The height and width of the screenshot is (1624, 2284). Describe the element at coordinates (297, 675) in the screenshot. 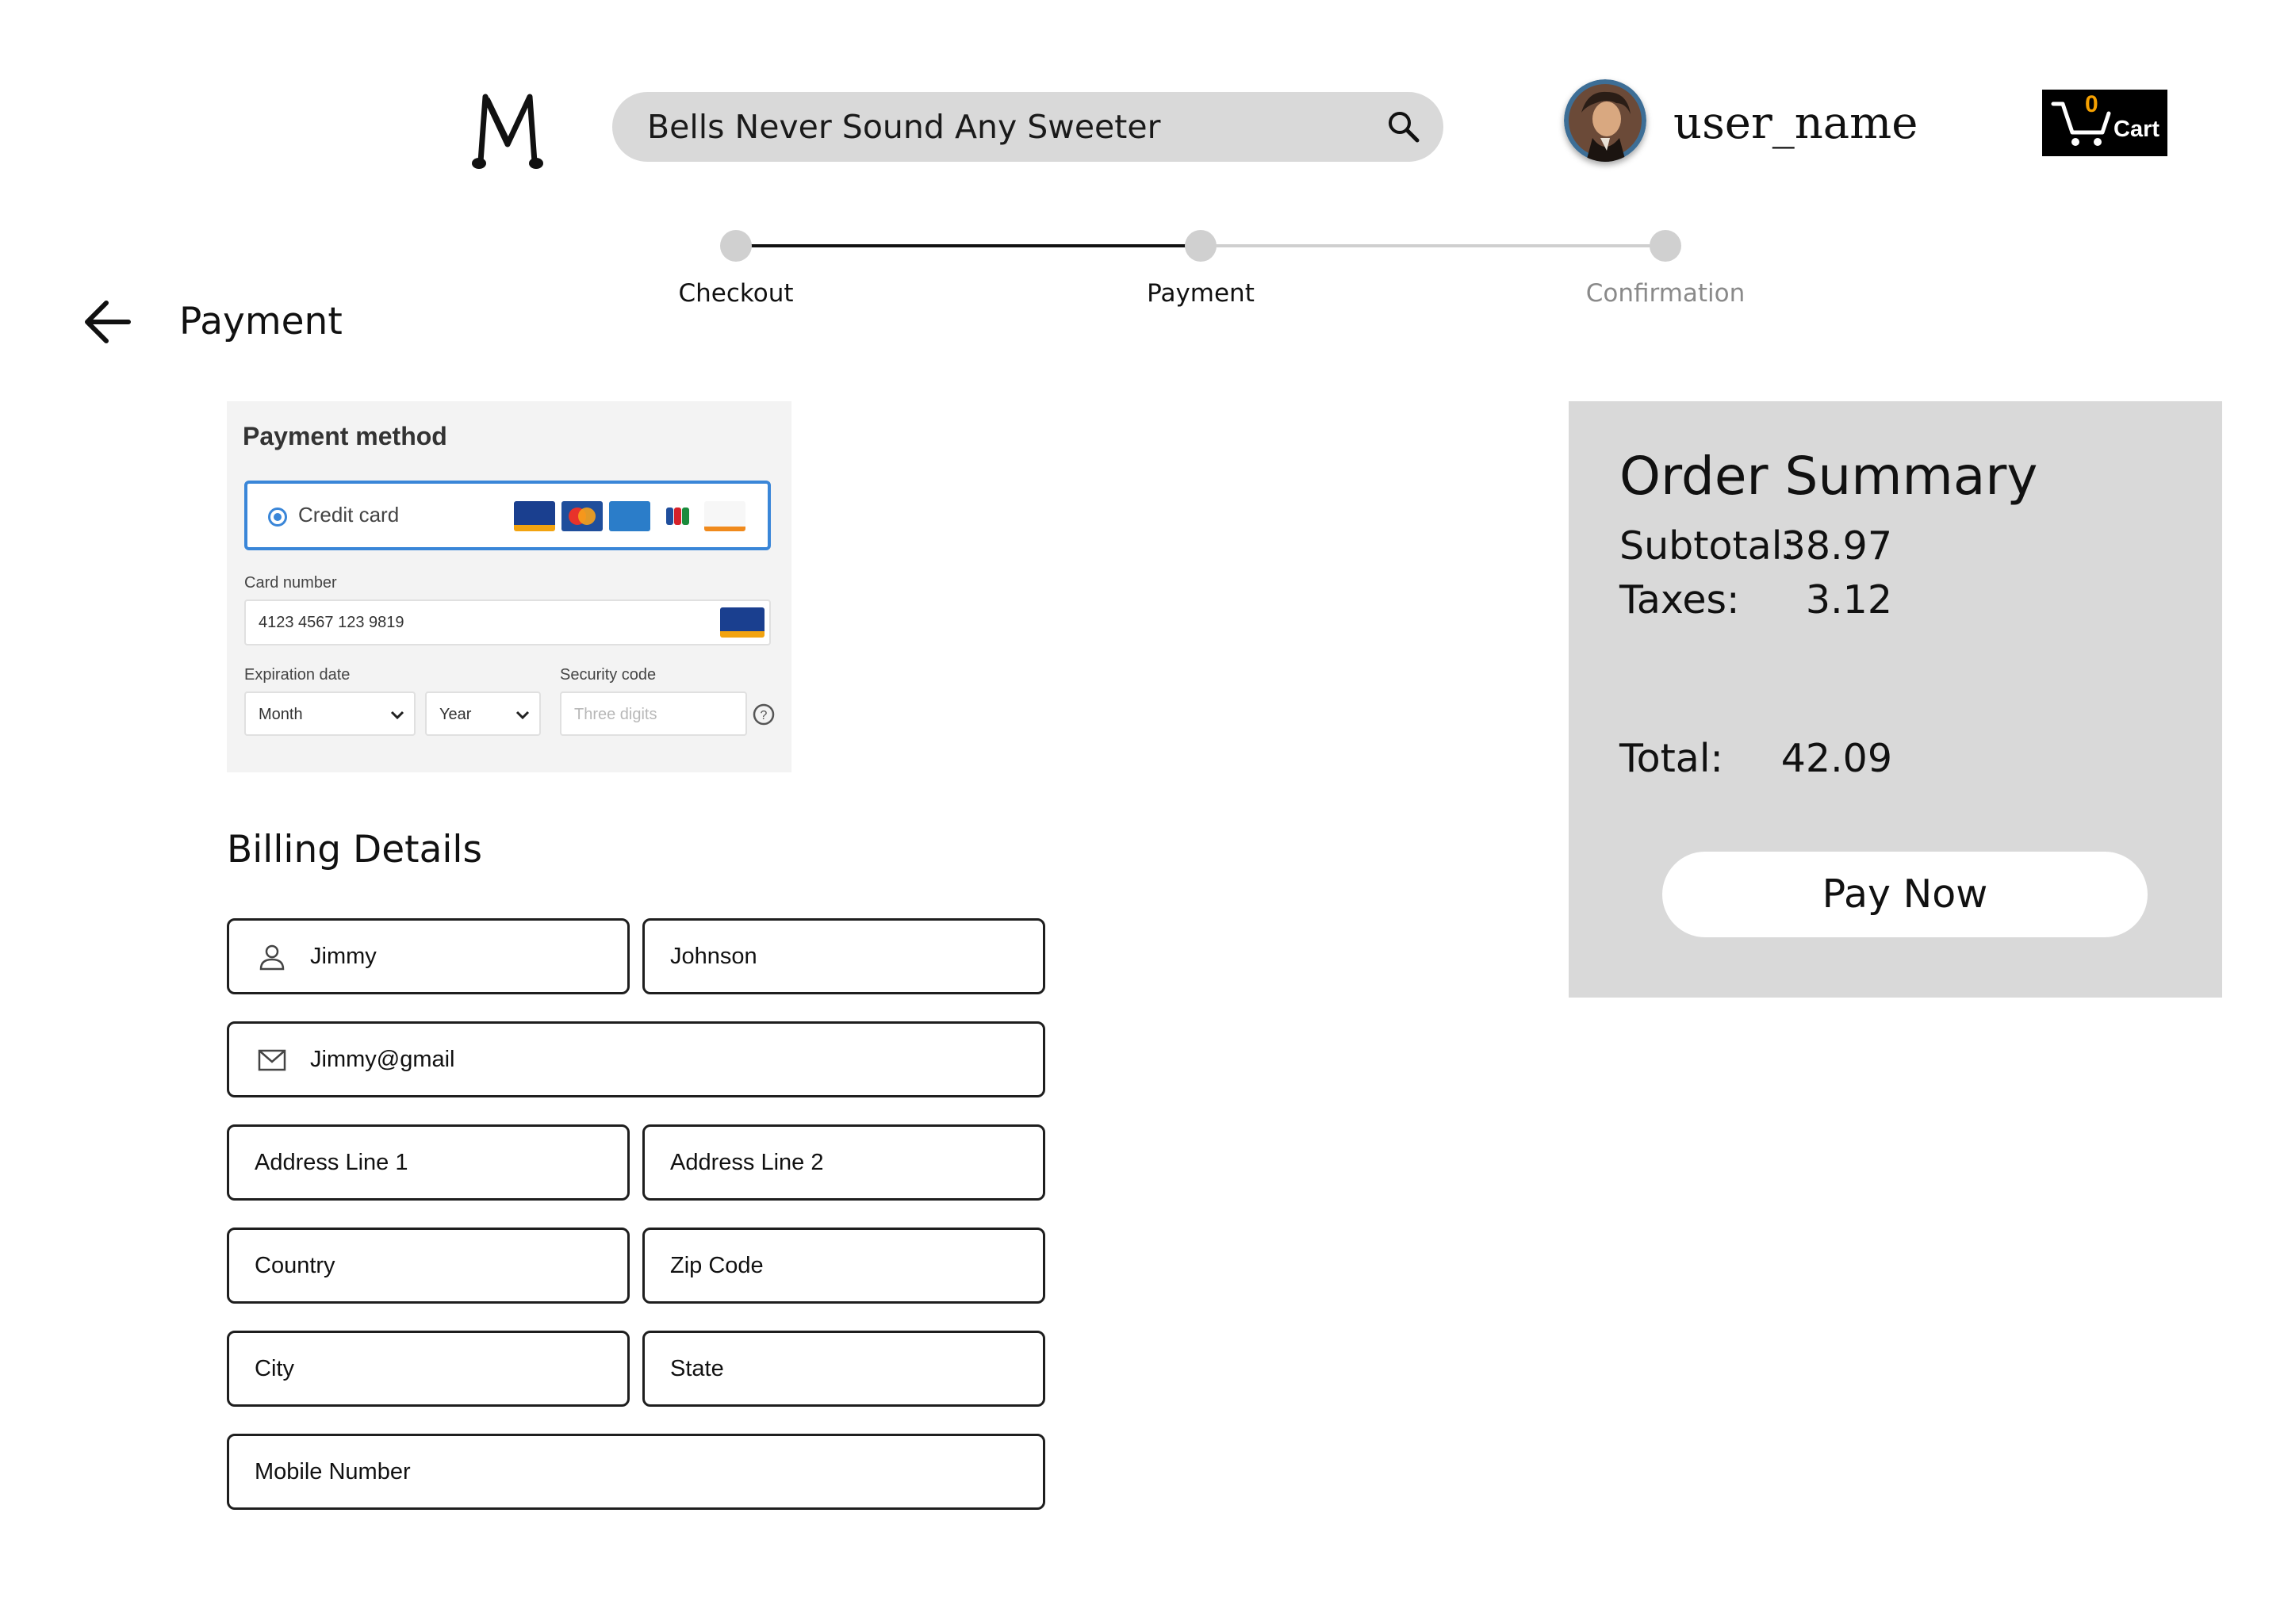

I see `expiration-label: Expiration date` at that location.